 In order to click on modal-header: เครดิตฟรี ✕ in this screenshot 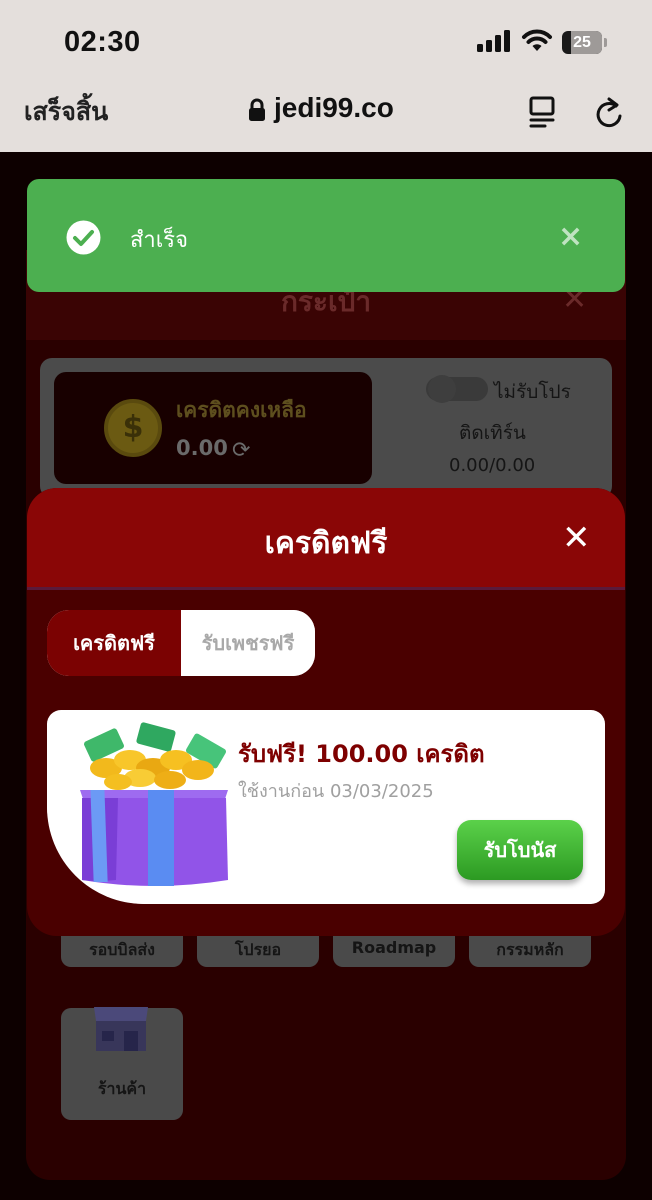, I will do `click(326, 539)`.